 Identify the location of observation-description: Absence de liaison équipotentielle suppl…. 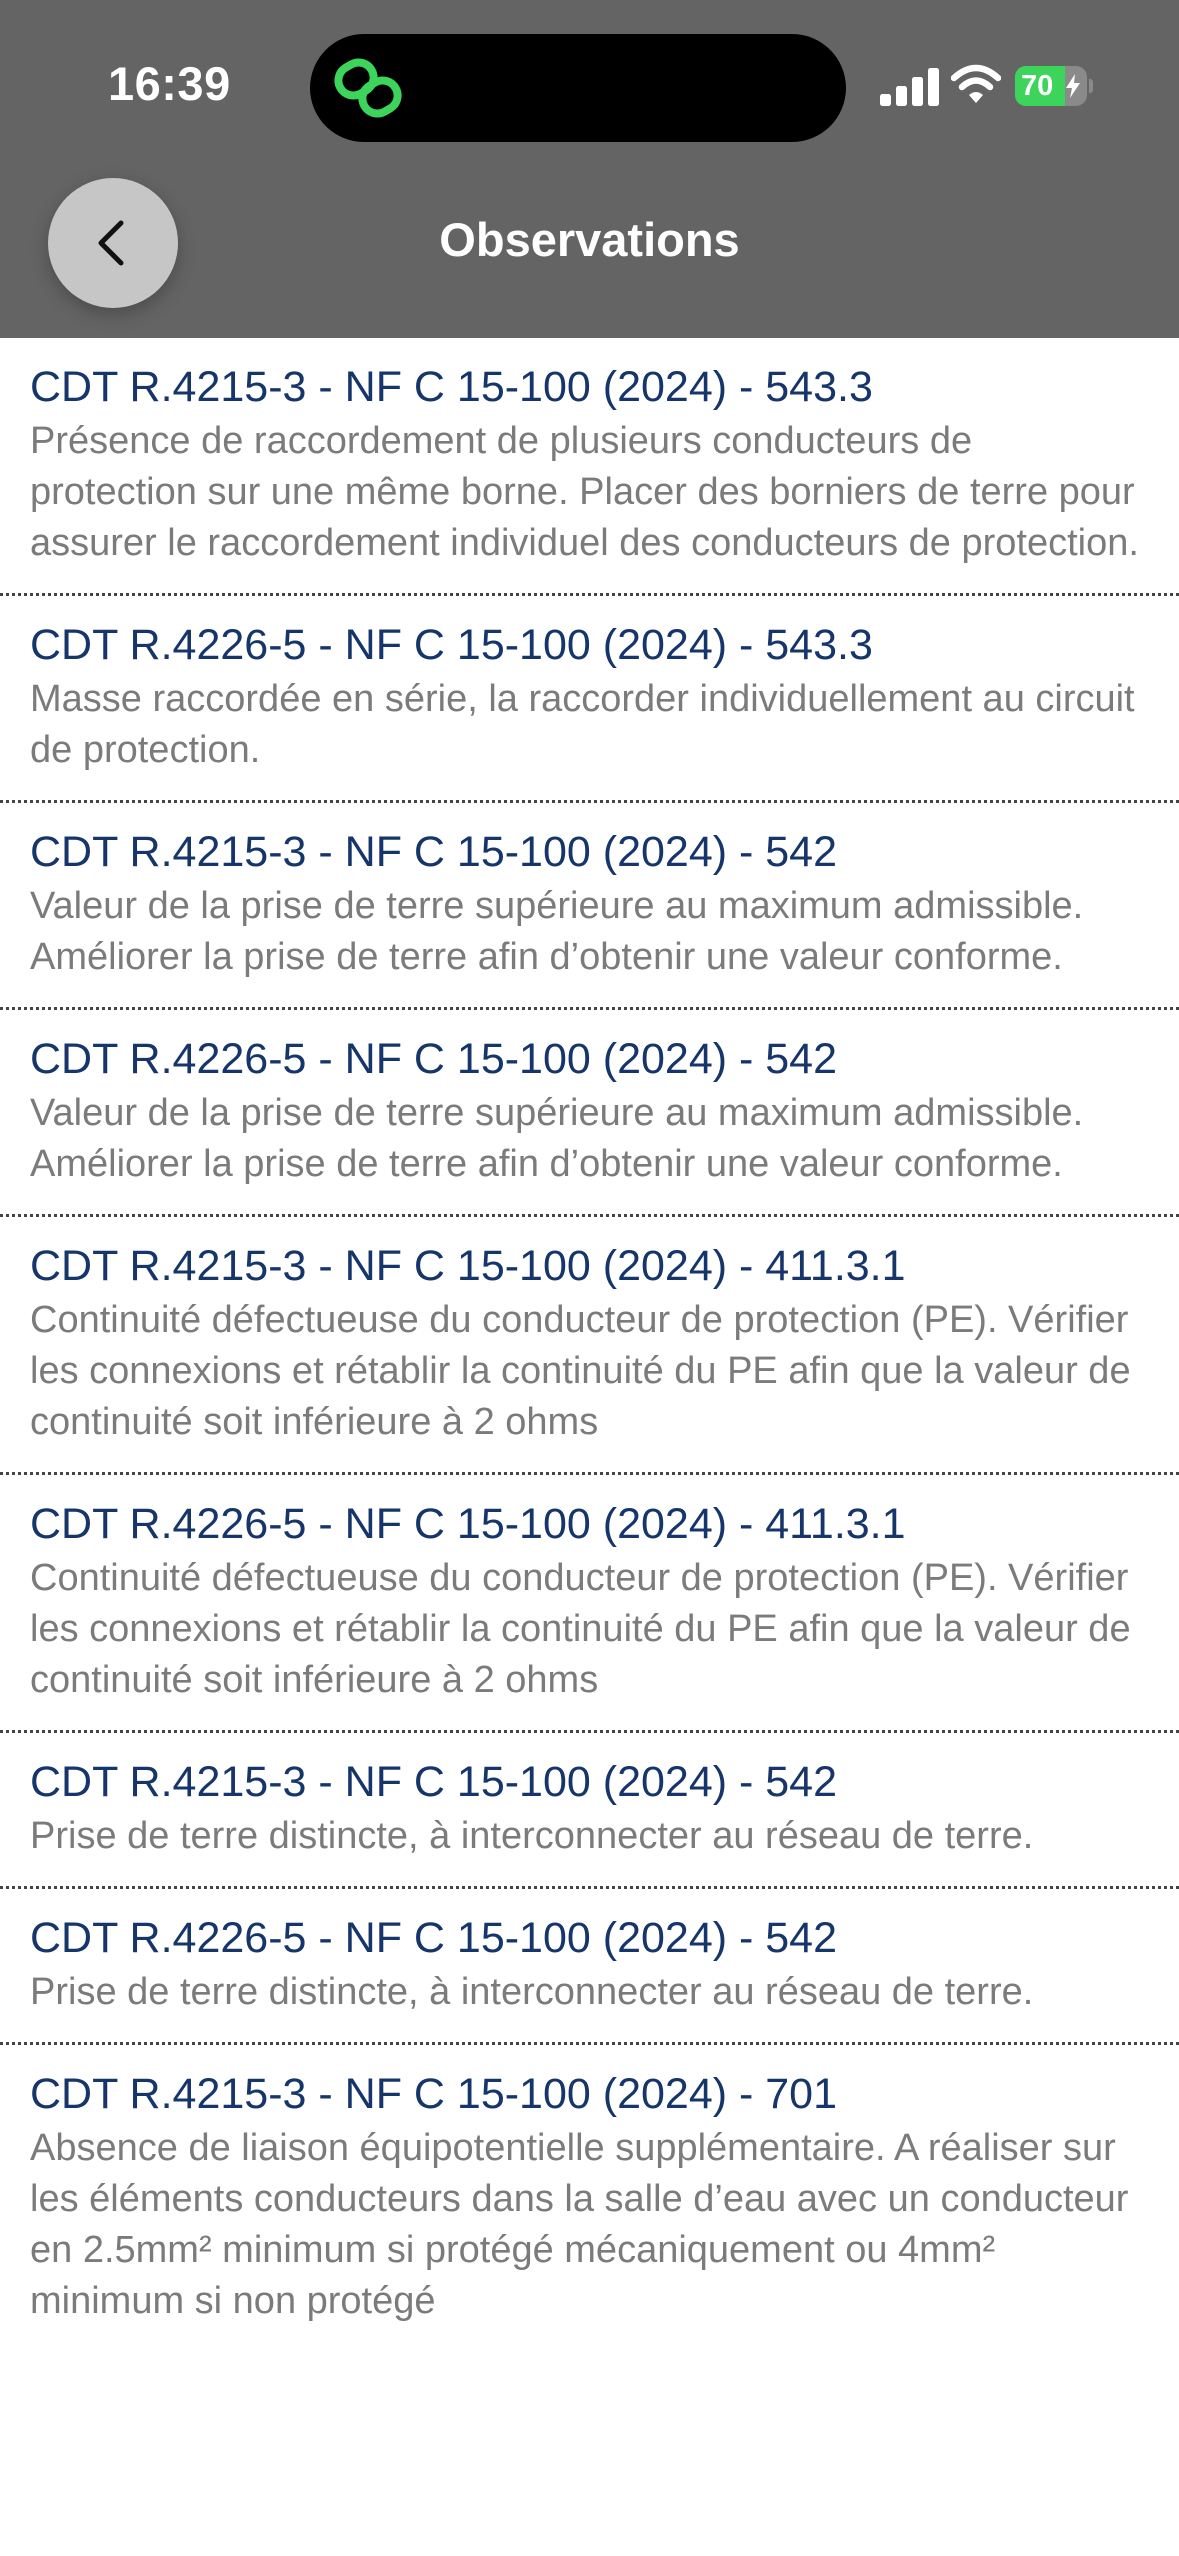
(579, 2224).